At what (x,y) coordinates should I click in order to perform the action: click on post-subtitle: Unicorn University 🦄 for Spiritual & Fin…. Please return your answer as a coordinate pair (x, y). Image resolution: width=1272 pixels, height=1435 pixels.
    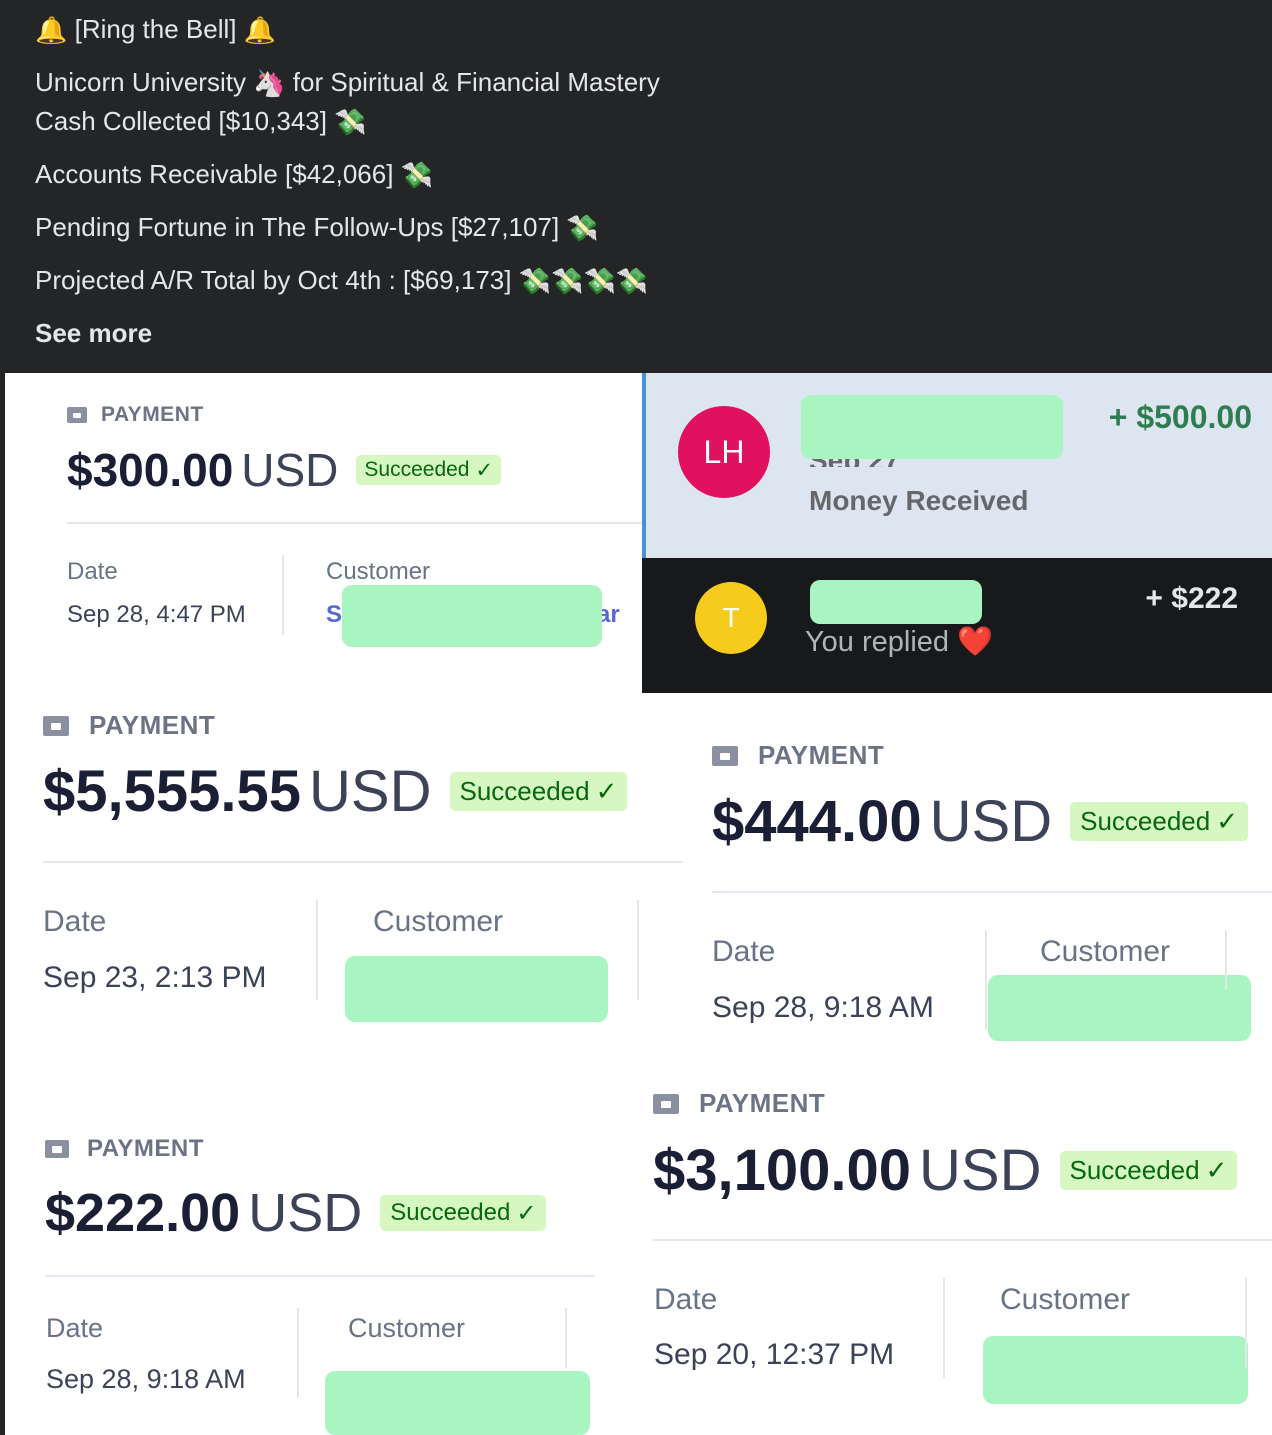
    Looking at the image, I should click on (347, 83).